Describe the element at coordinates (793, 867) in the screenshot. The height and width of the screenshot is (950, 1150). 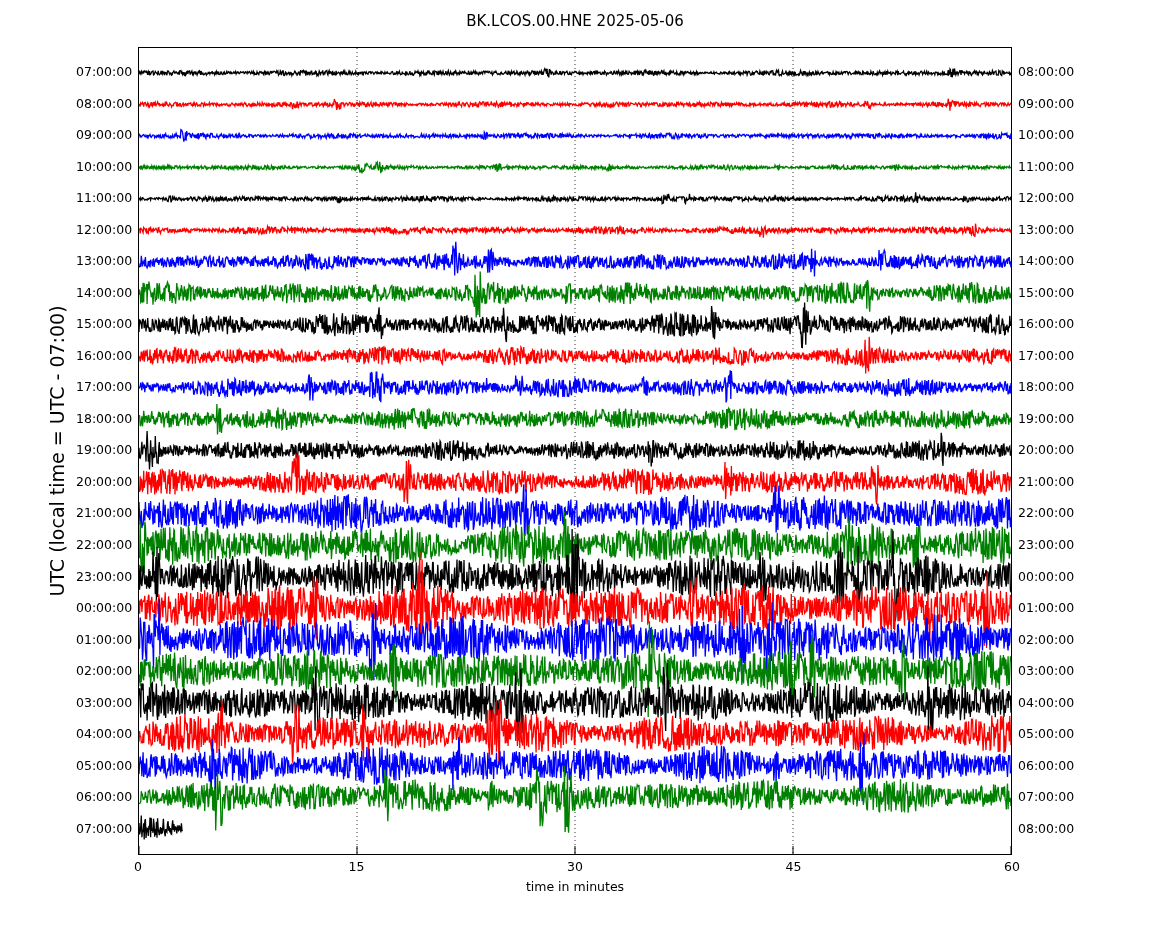
I see `x-tick-label: 45` at that location.